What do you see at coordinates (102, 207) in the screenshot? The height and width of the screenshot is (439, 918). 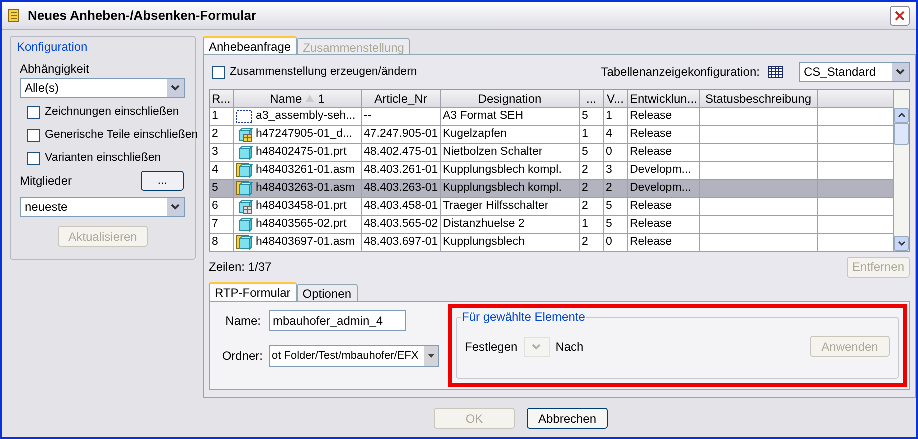 I see `members-dropdown: neueste` at bounding box center [102, 207].